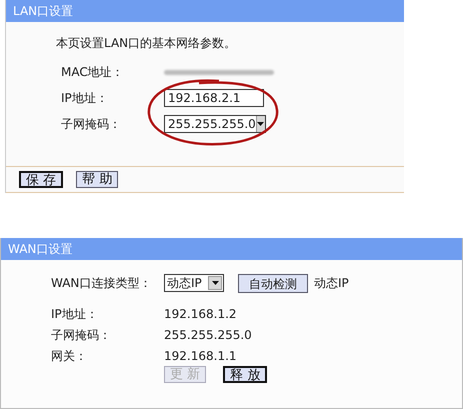 This screenshot has width=463, height=409. I want to click on field-value: 192.168.1.1, so click(200, 356).